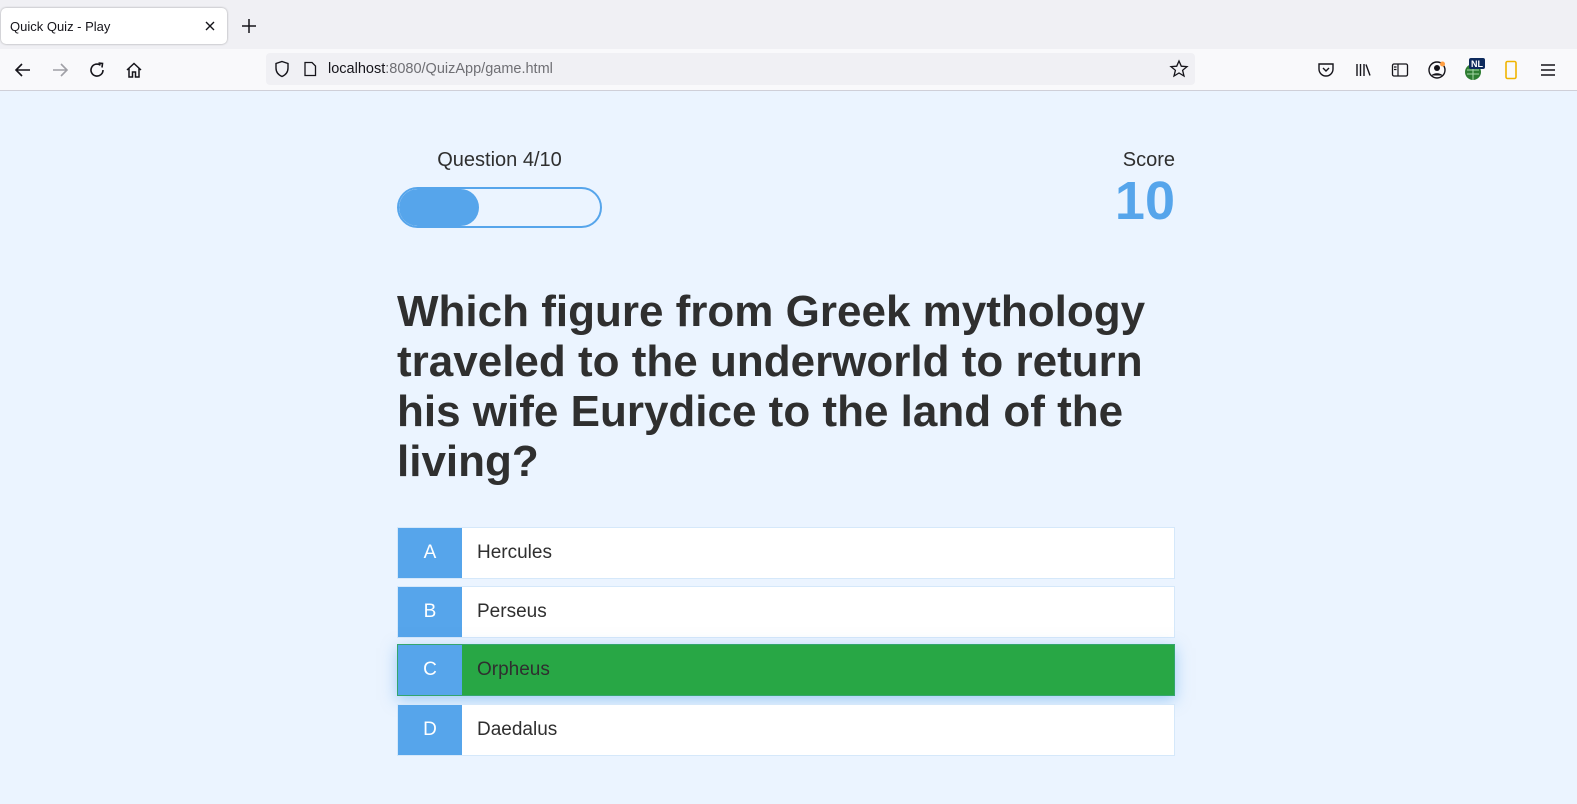 This screenshot has width=1577, height=804. I want to click on progress-bar, so click(499, 207).